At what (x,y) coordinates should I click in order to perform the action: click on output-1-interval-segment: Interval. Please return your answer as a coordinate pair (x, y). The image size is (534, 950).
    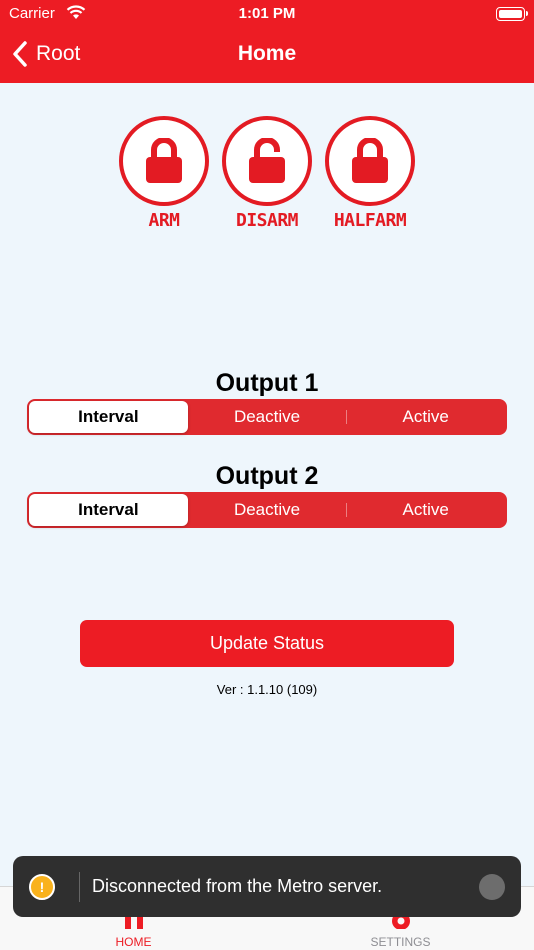
    Looking at the image, I should click on (108, 417).